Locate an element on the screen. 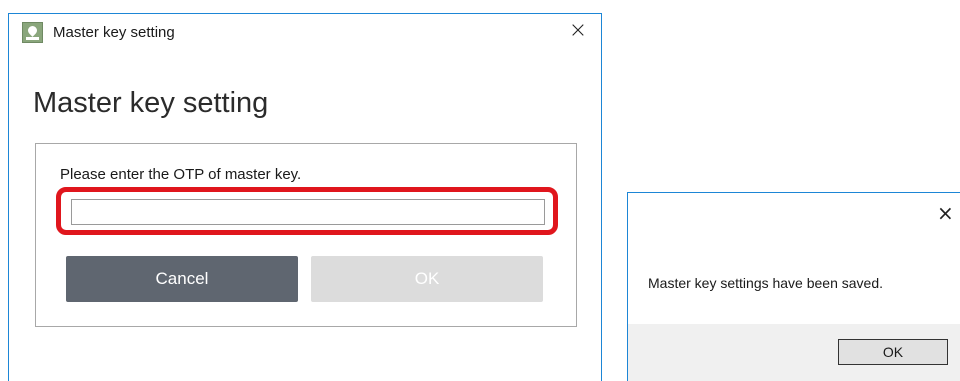 The image size is (960, 381). cancel-button: Cancel is located at coordinates (182, 279).